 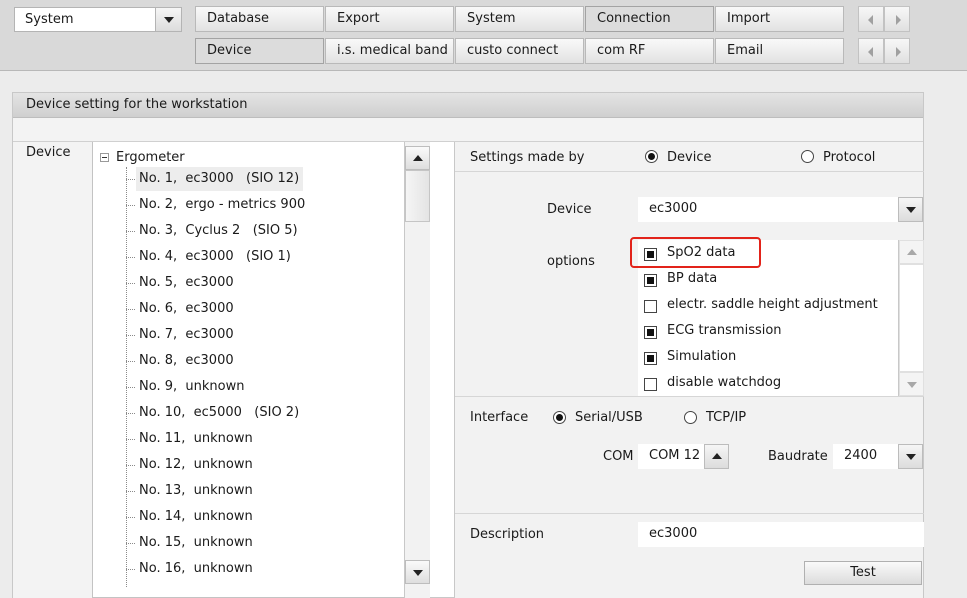 What do you see at coordinates (779, 19) in the screenshot?
I see `tab-import: Import` at bounding box center [779, 19].